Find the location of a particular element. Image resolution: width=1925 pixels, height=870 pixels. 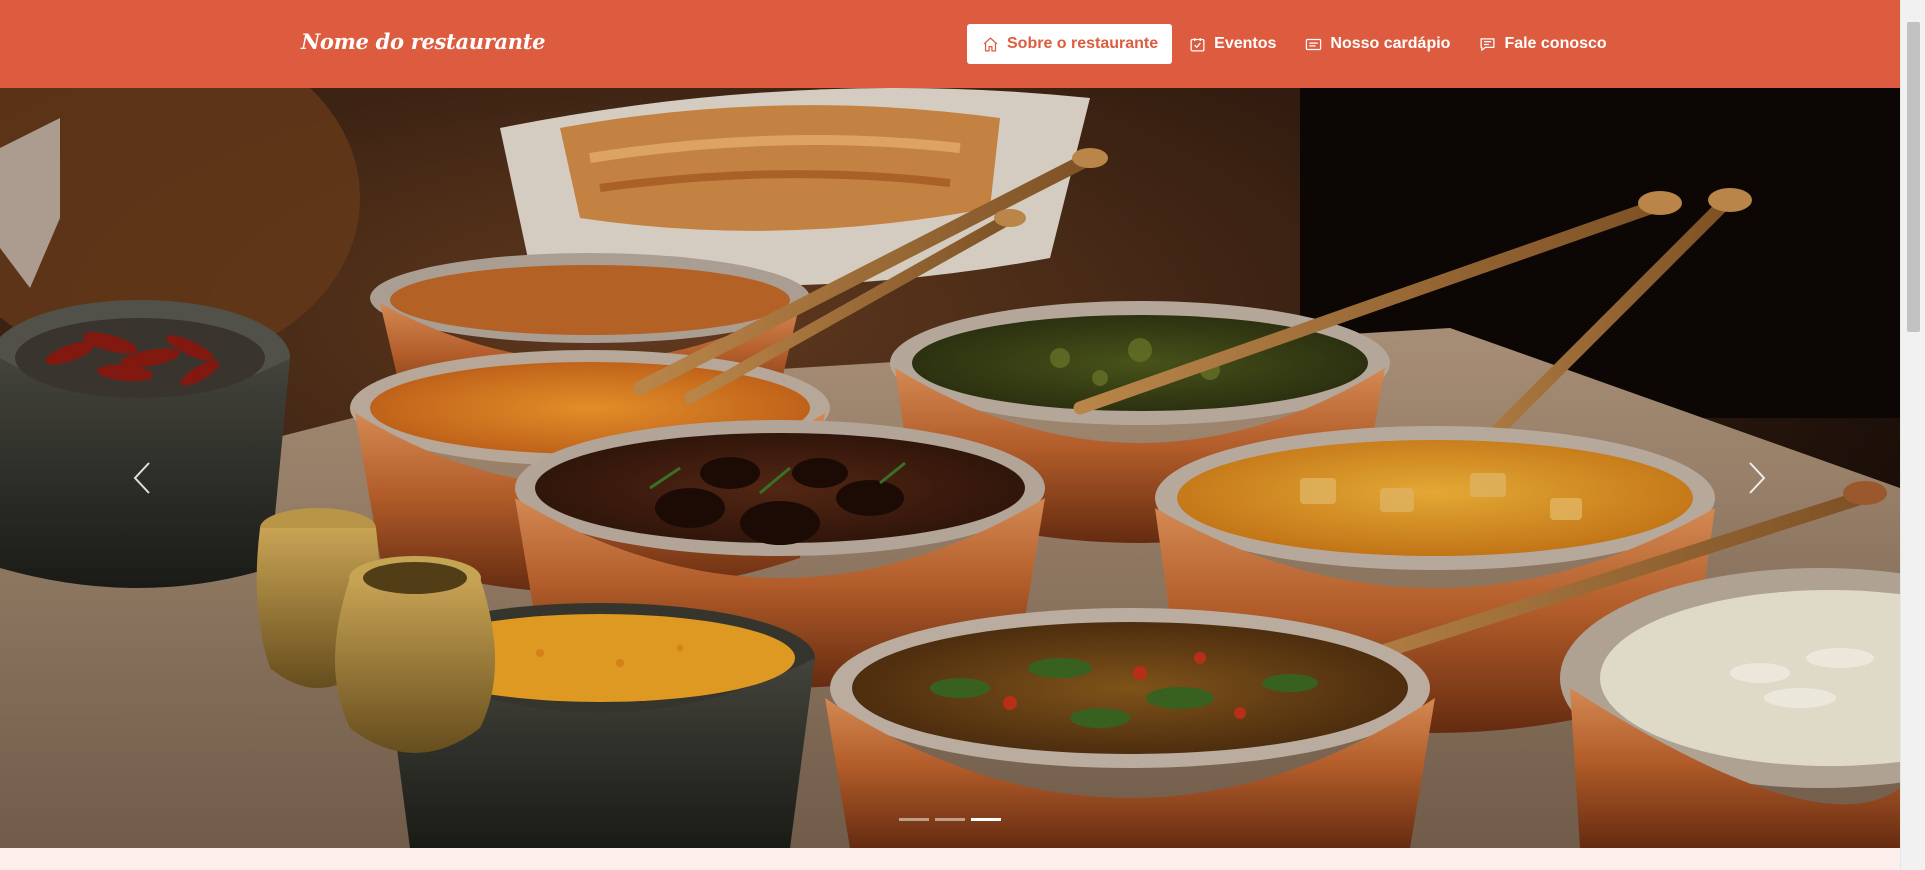

calendar-check-icon is located at coordinates (1197, 44).